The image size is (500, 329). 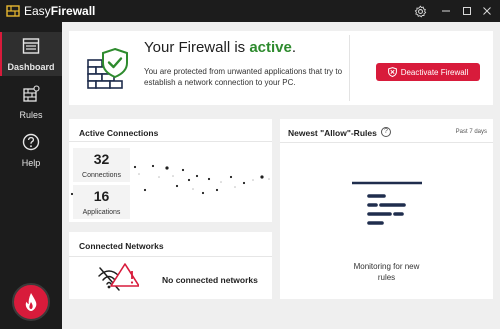 I want to click on title-bar: EasyFirewall, so click(x=250, y=11).